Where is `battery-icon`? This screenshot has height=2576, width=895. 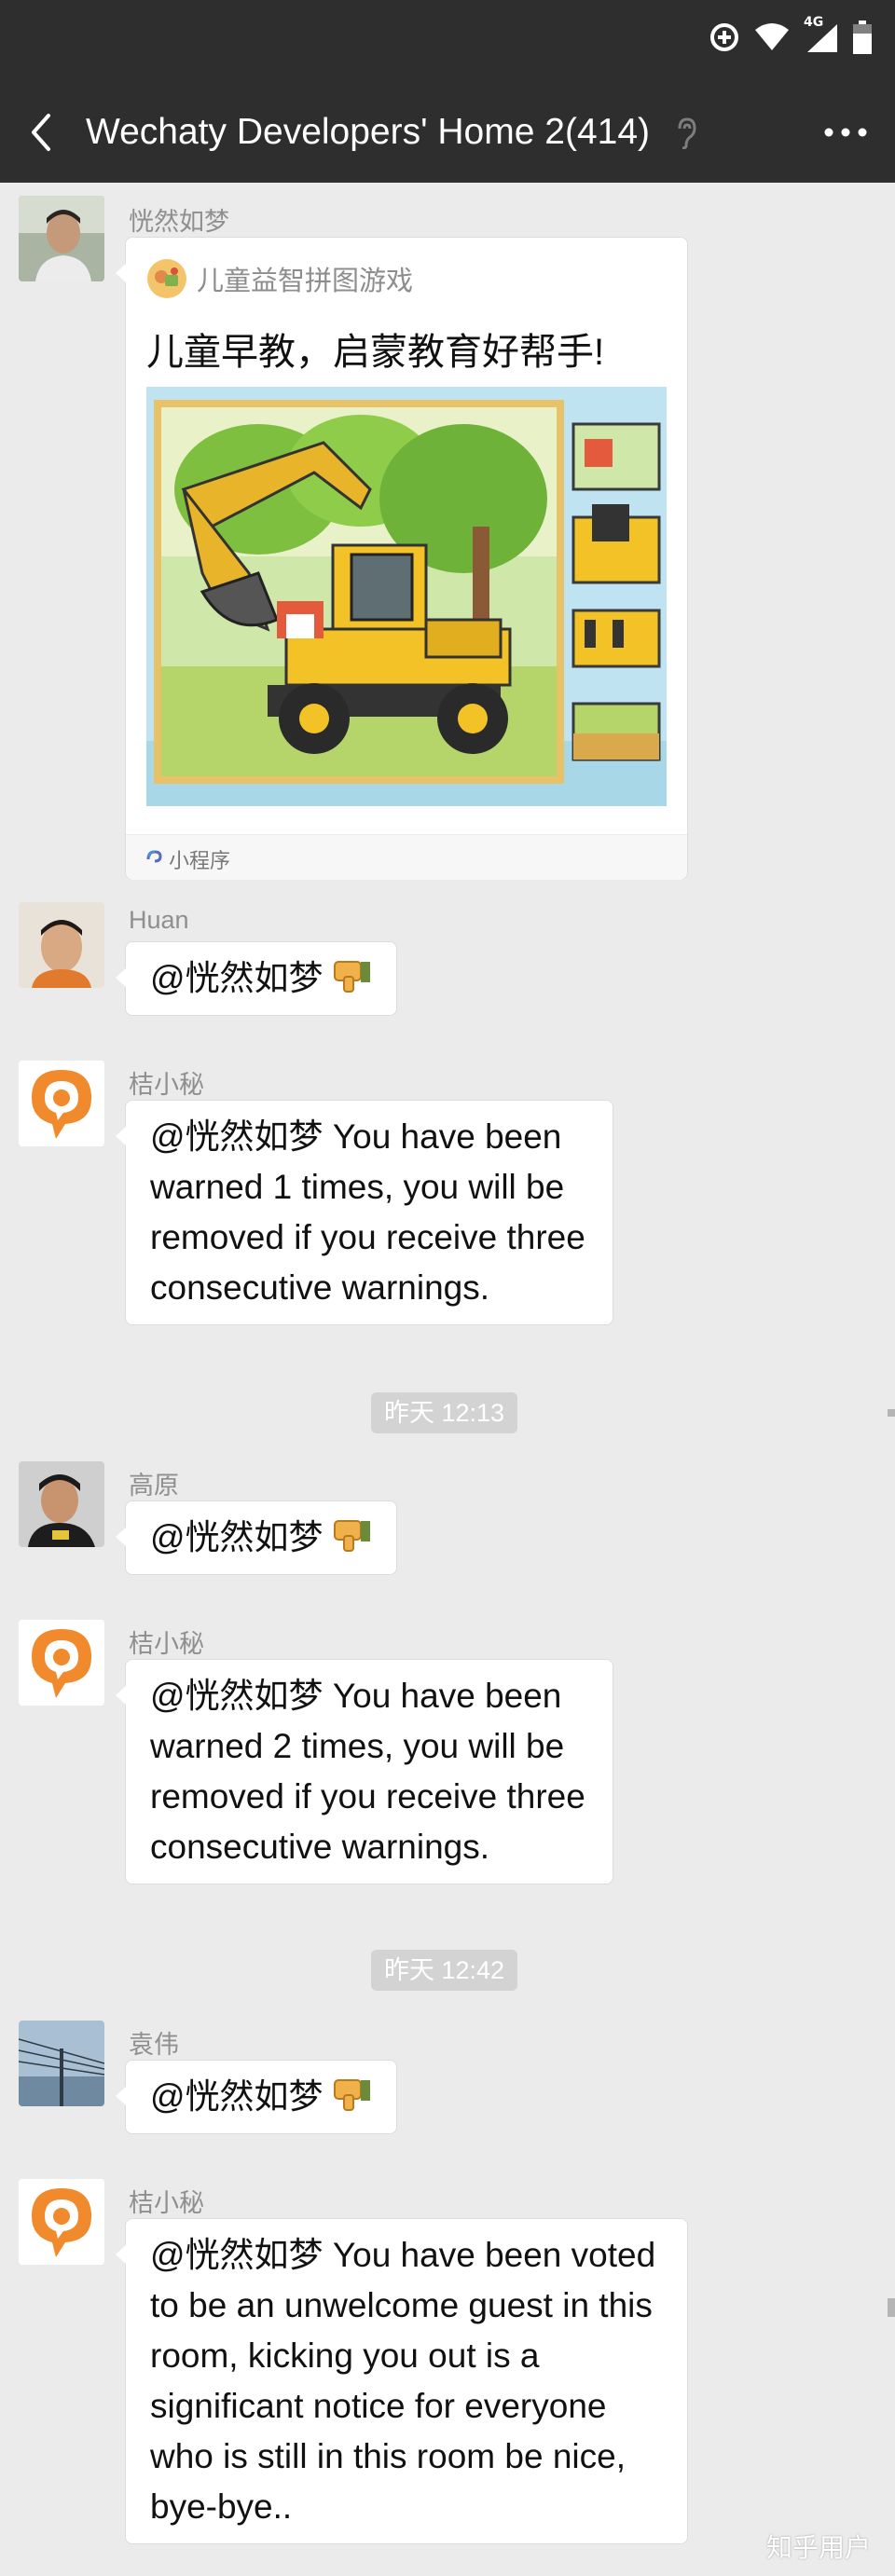 battery-icon is located at coordinates (862, 37).